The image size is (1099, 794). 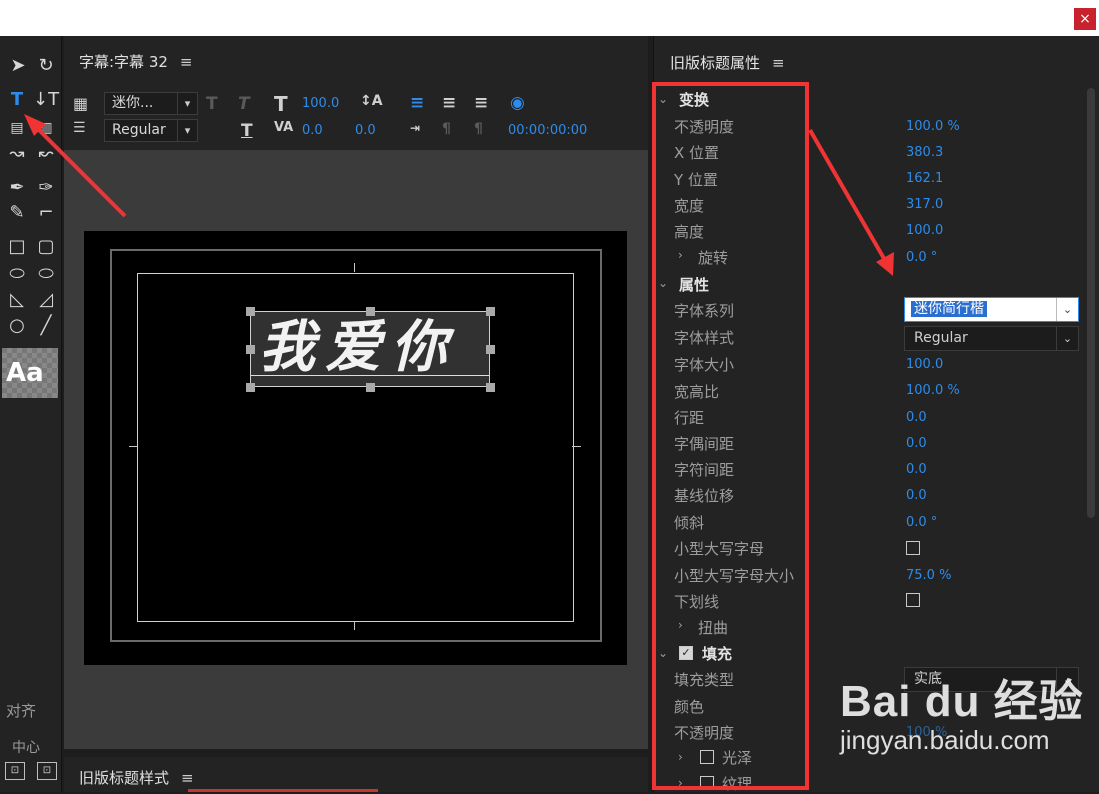 What do you see at coordinates (79, 170) in the screenshot?
I see `arrow-to-type-tool` at bounding box center [79, 170].